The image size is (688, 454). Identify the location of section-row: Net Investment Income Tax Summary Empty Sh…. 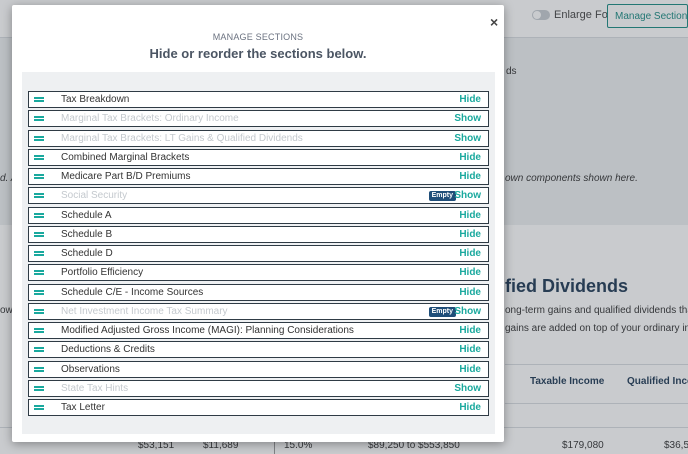
(258, 311).